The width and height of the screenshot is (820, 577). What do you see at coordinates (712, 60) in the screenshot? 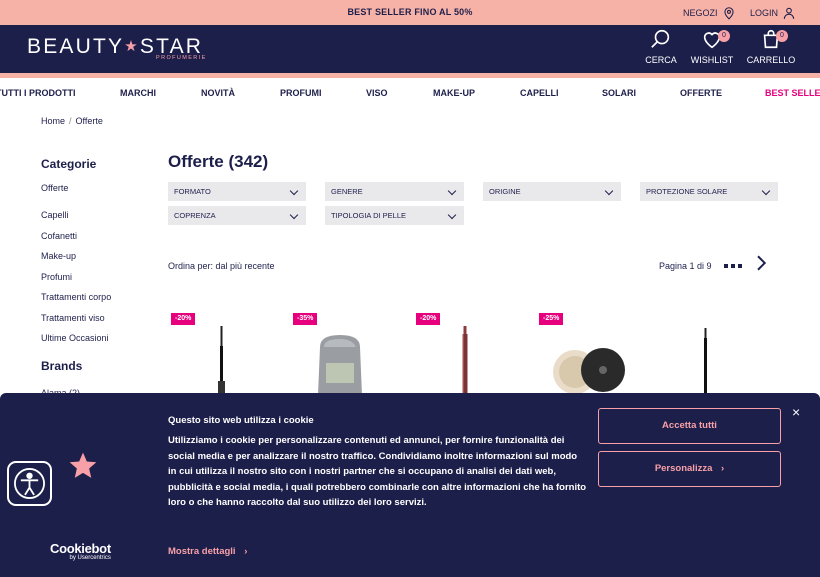
I see `wishlist-label: WISHLIST` at bounding box center [712, 60].